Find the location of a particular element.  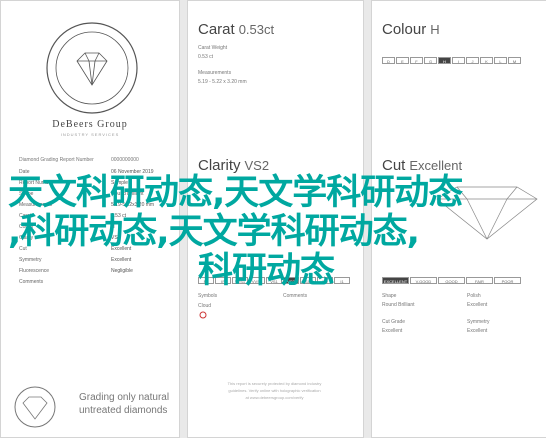

colour-value: H is located at coordinates (435, 29).